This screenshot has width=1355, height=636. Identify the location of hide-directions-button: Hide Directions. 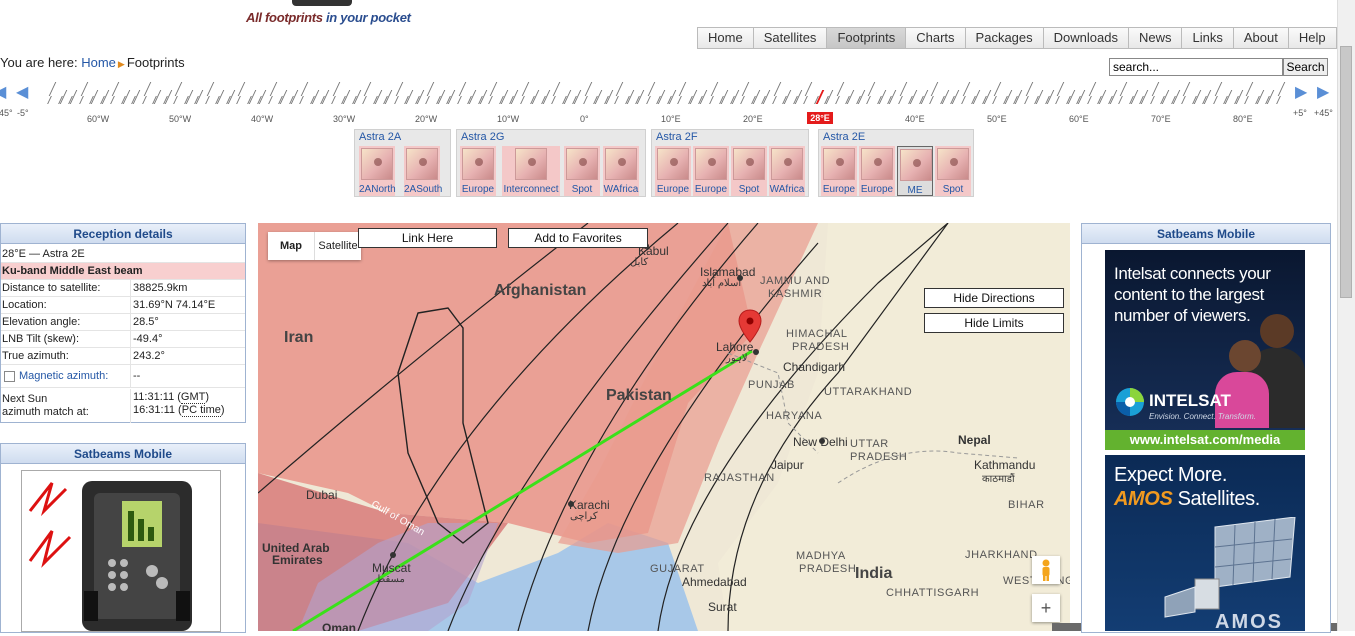
(994, 298).